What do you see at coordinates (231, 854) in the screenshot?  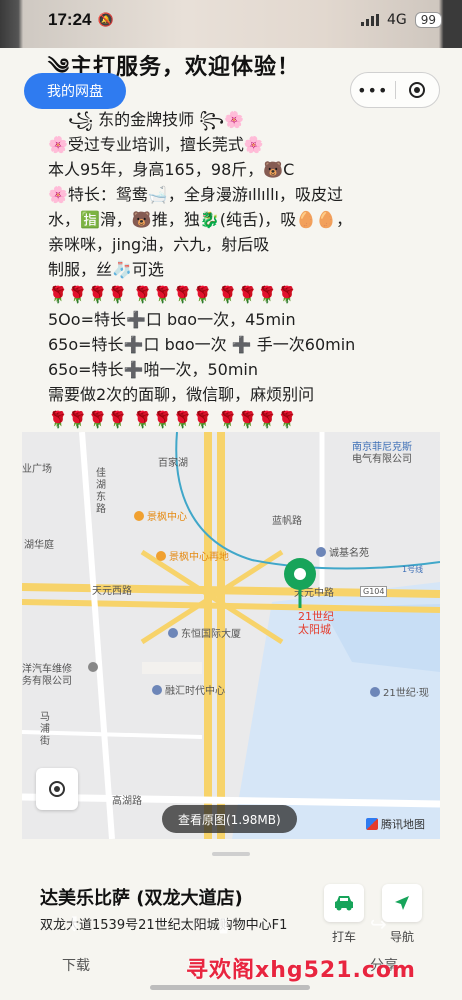 I see `sheet-drag-handle` at bounding box center [231, 854].